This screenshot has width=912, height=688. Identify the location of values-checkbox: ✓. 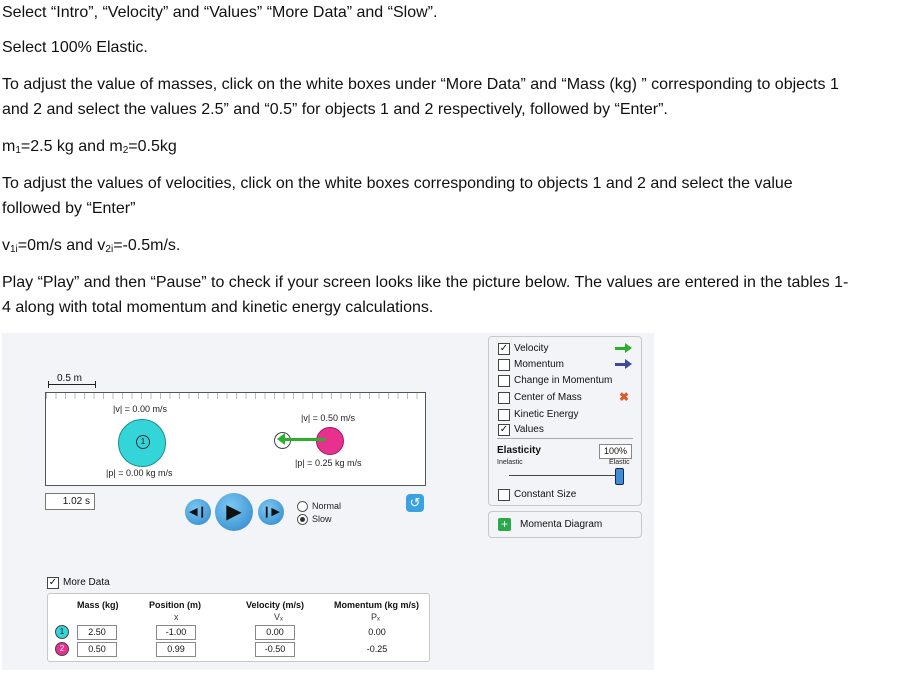
(504, 430).